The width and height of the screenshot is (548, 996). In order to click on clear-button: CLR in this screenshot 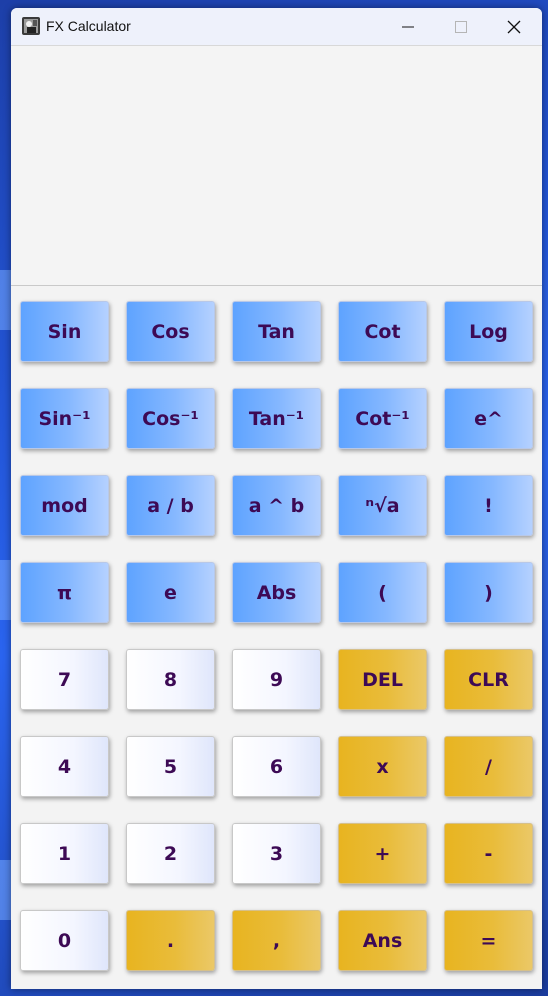, I will do `click(488, 679)`.